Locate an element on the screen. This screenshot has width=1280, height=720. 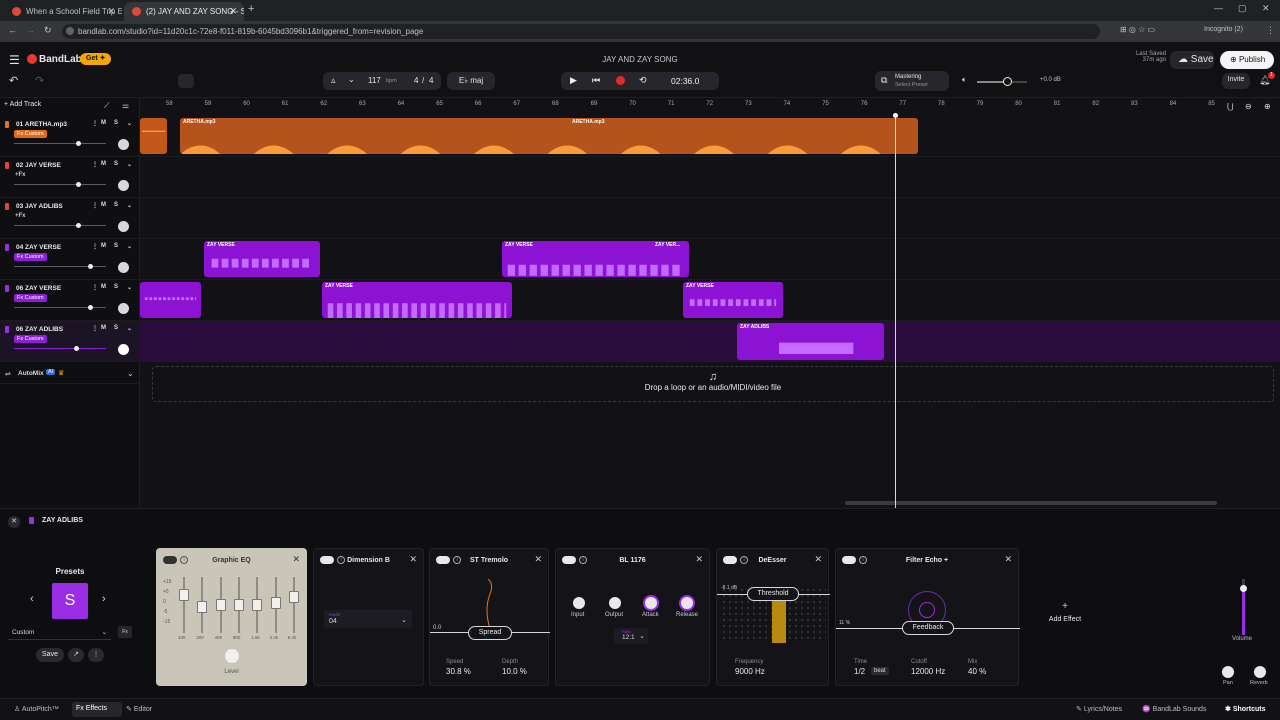
solo-button: S is located at coordinates (116, 205).